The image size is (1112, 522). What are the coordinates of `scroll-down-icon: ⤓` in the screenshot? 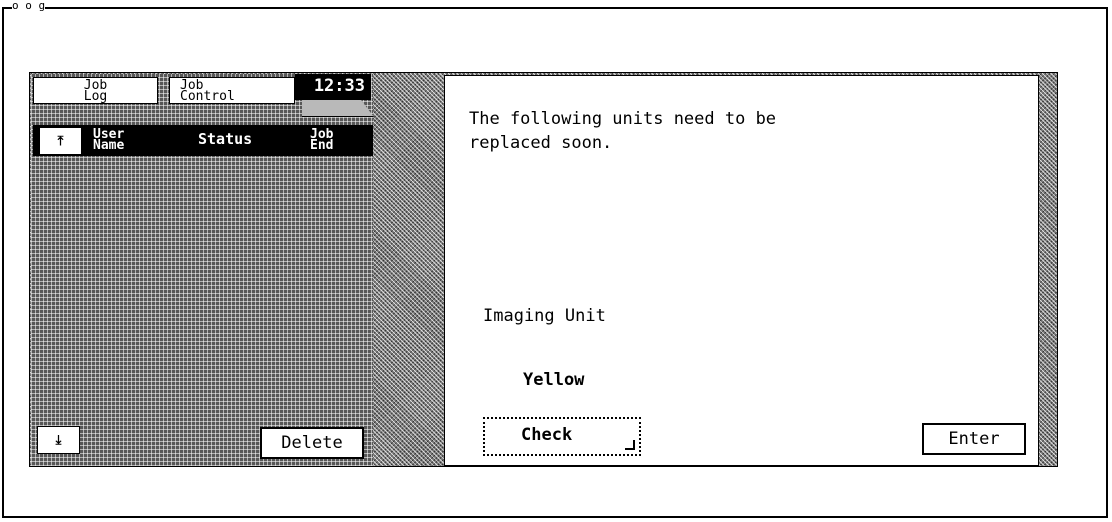 It's located at (58, 440).